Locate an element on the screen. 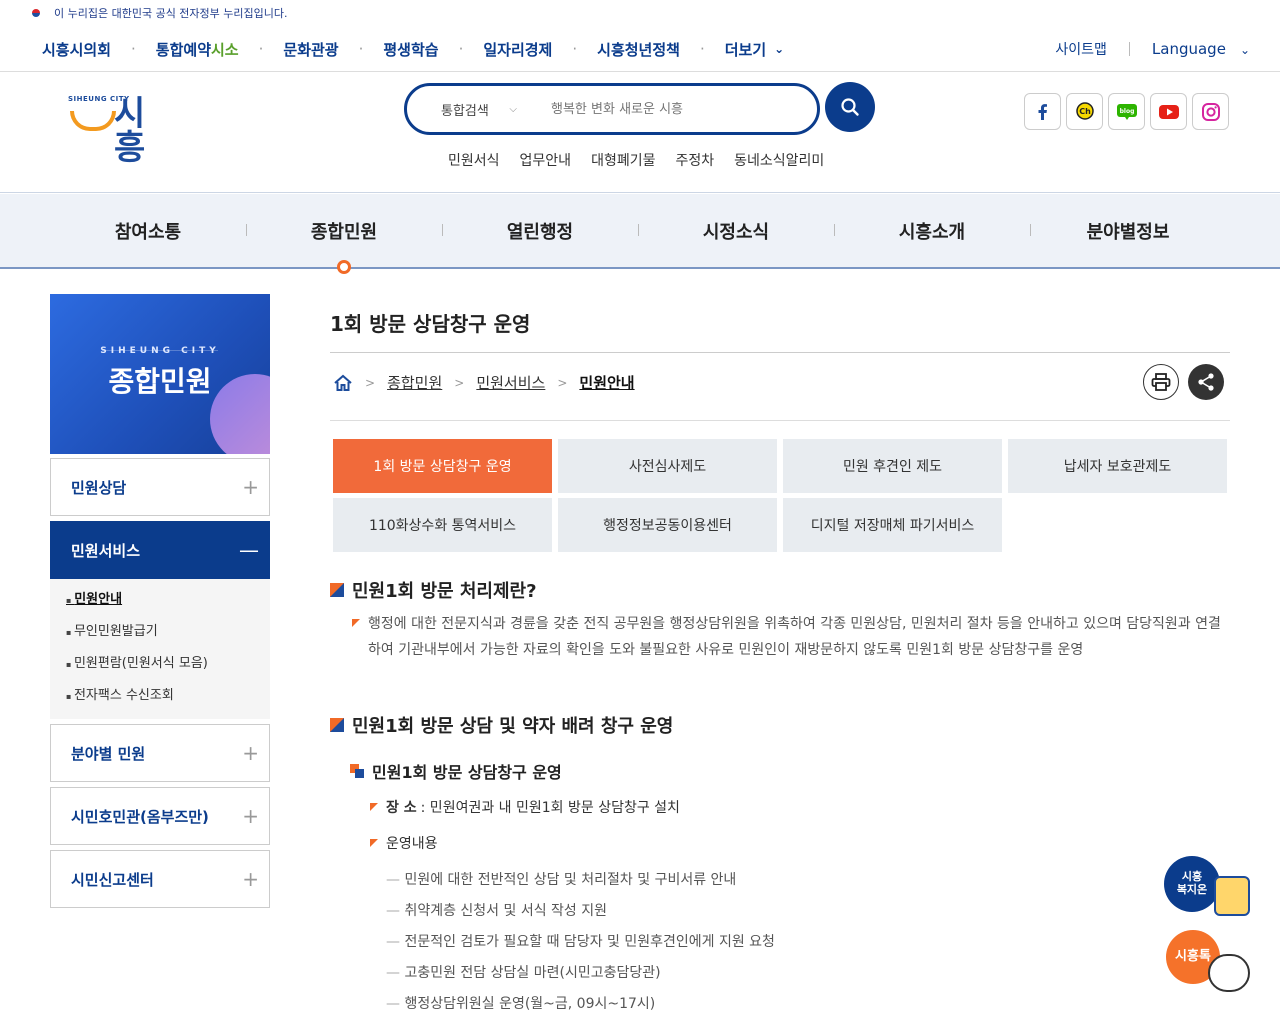 Image resolution: width=1280 pixels, height=1024 pixels. util-link-label: 통합예약 is located at coordinates (183, 49).